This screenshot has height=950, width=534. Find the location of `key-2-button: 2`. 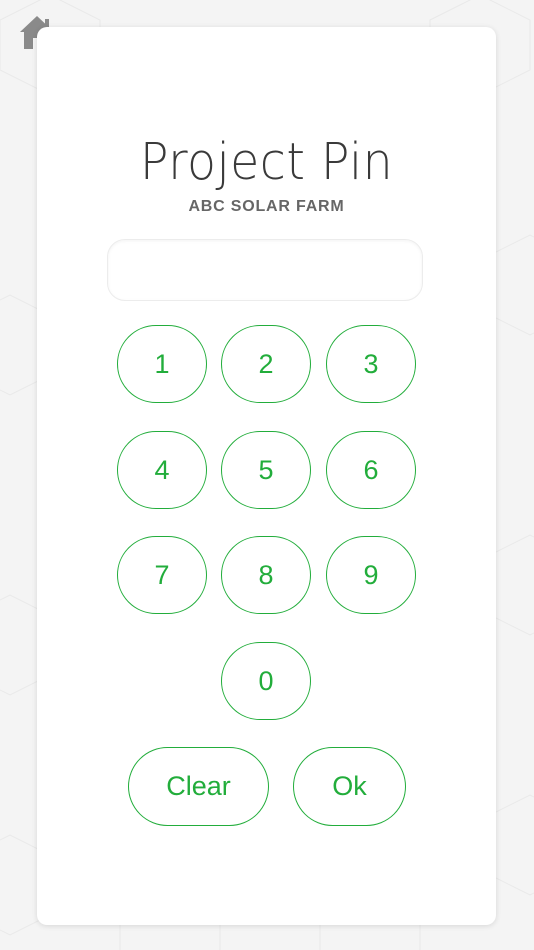

key-2-button: 2 is located at coordinates (266, 364).